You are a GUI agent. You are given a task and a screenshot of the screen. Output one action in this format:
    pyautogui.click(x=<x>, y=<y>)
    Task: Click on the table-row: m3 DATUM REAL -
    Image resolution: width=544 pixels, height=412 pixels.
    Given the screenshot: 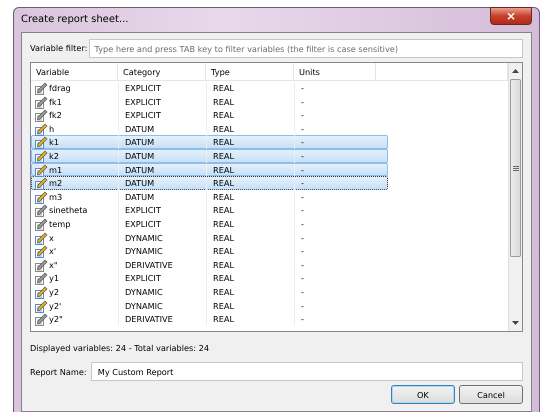 What is the action you would take?
    pyautogui.click(x=209, y=197)
    